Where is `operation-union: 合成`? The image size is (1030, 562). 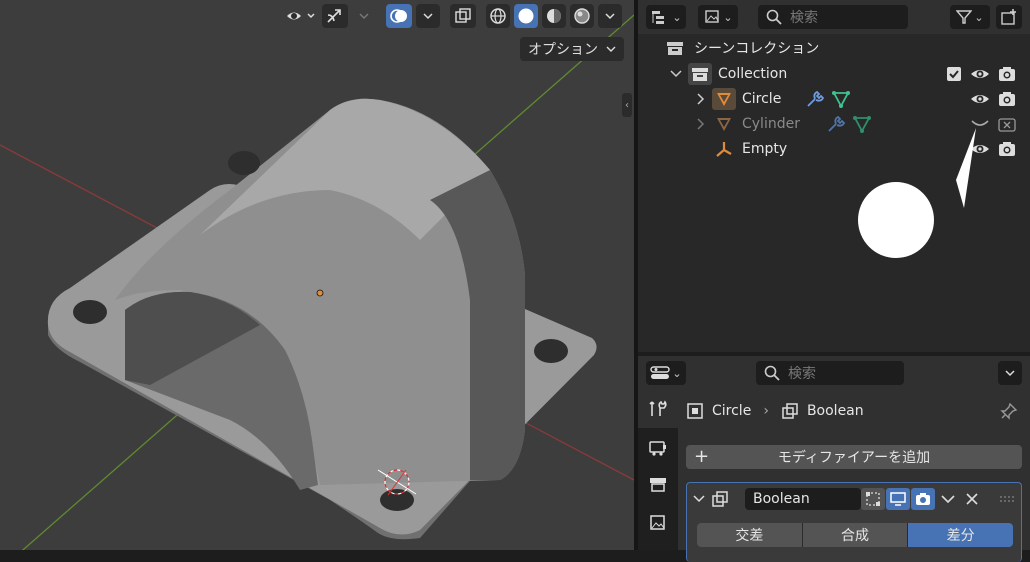 operation-union: 合成 is located at coordinates (855, 535).